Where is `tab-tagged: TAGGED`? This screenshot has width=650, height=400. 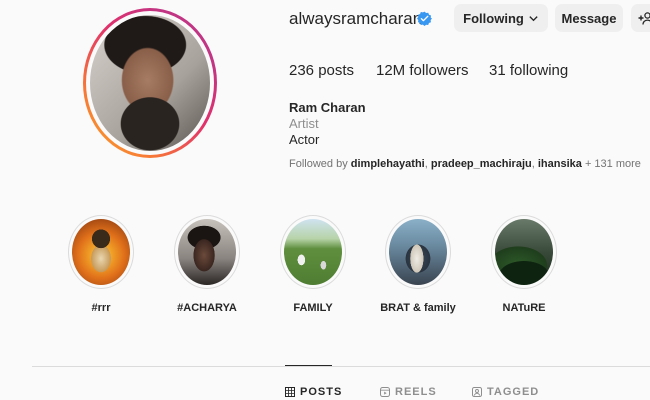
tab-tagged: TAGGED is located at coordinates (505, 392).